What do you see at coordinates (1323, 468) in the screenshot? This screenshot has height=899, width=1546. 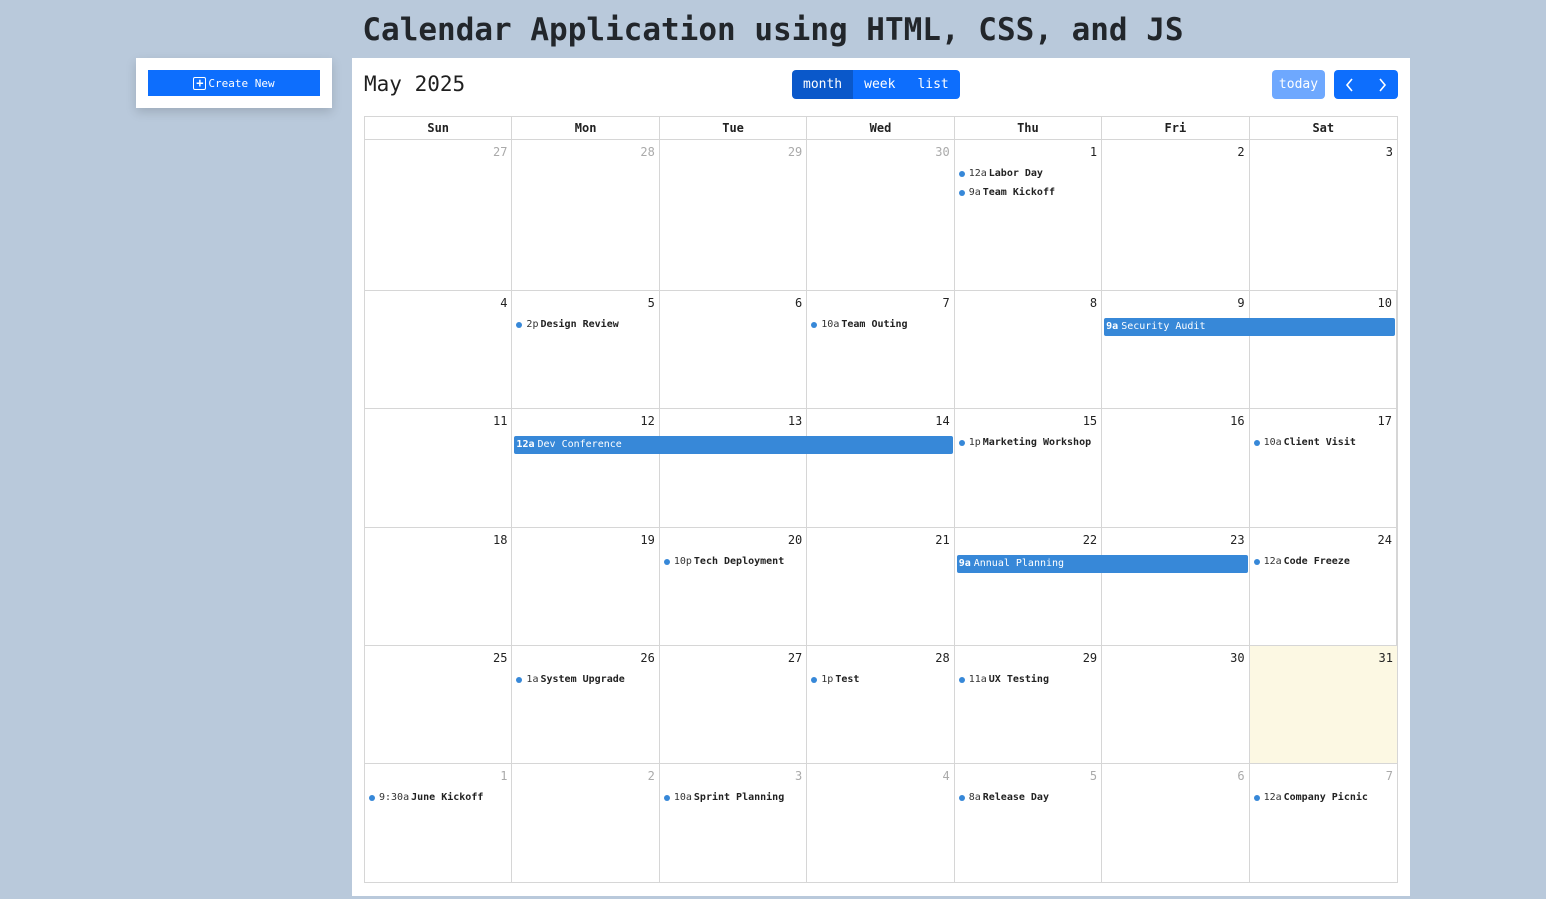 I see `day-cell: 17 10a Client Visit` at bounding box center [1323, 468].